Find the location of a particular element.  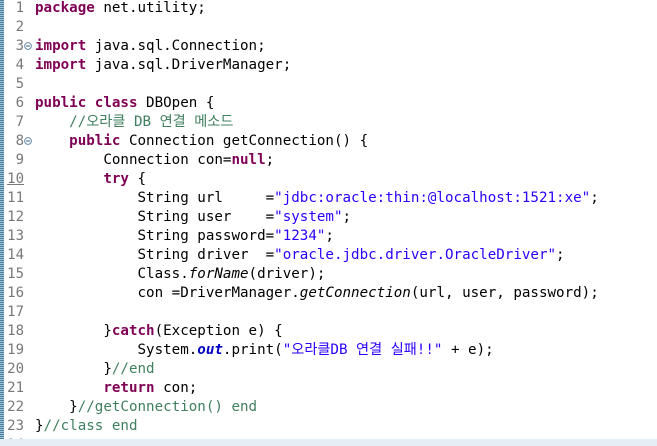

code-token: null is located at coordinates (248, 160).